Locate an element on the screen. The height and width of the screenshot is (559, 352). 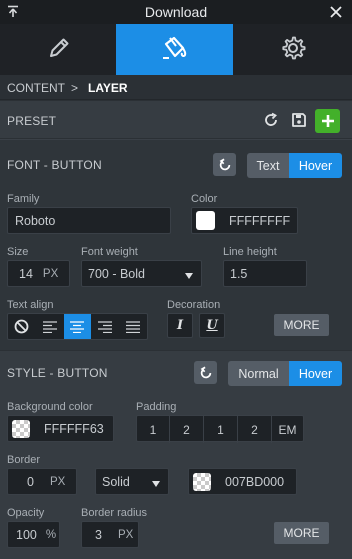
font-section-header: FONT - BUTTON Text Hover is located at coordinates (176, 161).